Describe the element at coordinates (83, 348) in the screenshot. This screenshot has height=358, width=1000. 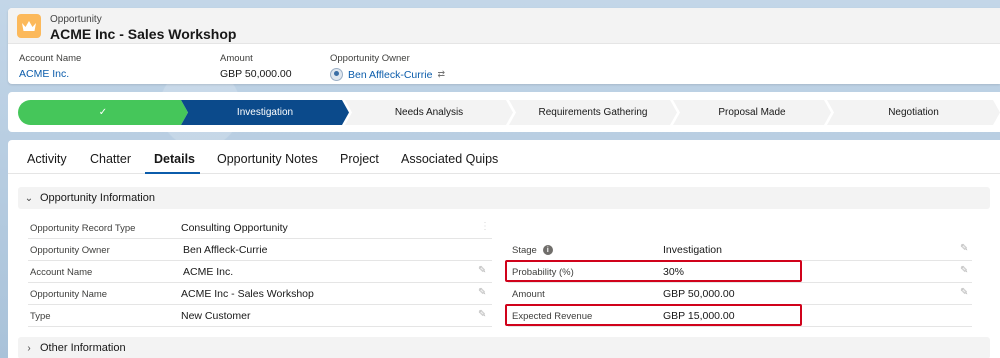
I see `section-title: Other Information` at that location.